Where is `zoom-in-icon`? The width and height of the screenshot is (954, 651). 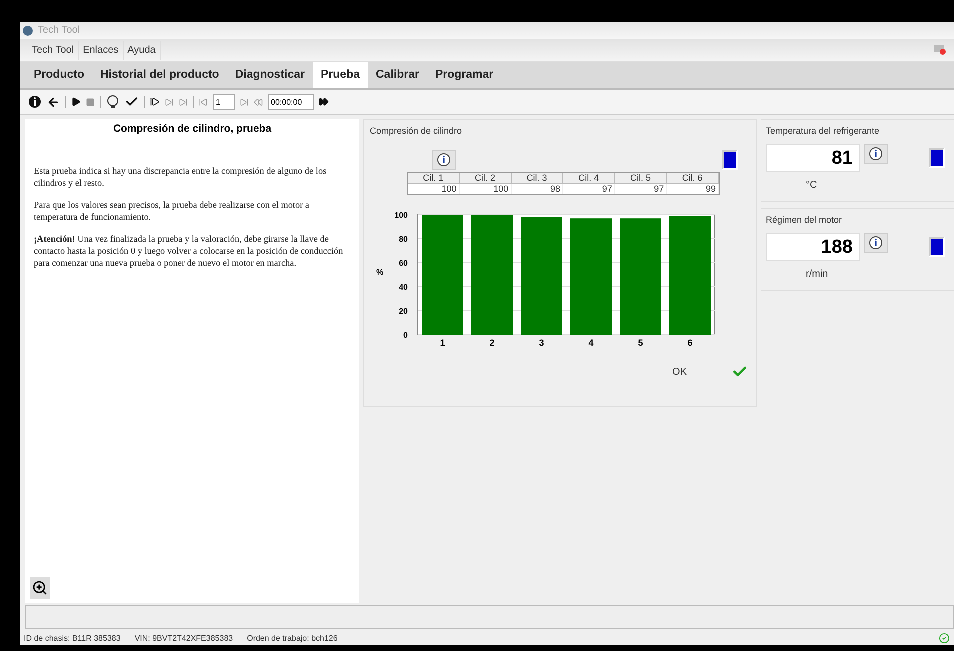
zoom-in-icon is located at coordinates (40, 588).